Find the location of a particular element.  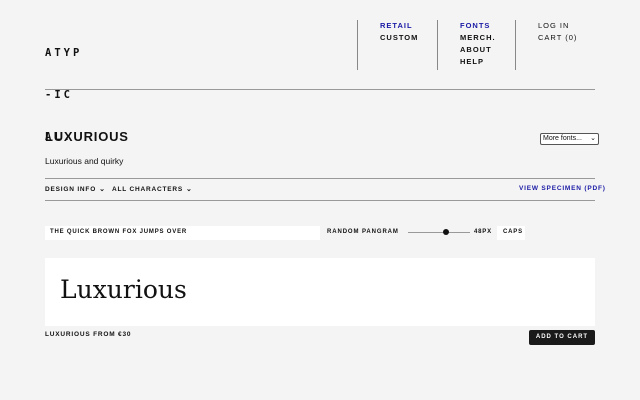

nav-merch: MERCH. is located at coordinates (478, 38).